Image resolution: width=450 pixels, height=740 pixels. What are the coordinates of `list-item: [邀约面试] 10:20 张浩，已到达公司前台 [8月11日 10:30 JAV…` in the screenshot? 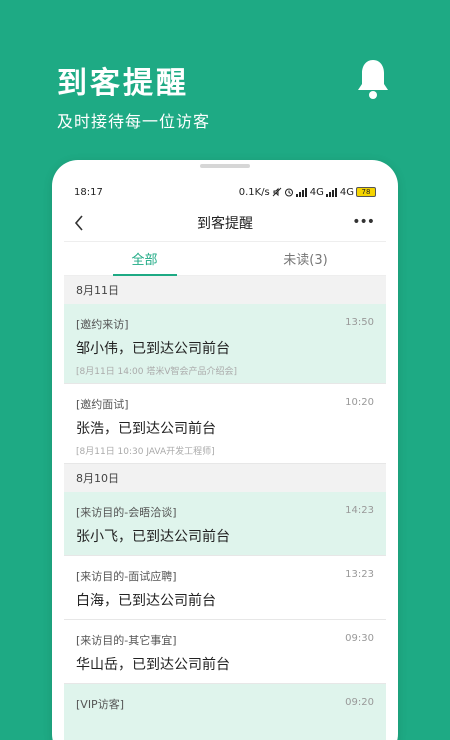 It's located at (225, 424).